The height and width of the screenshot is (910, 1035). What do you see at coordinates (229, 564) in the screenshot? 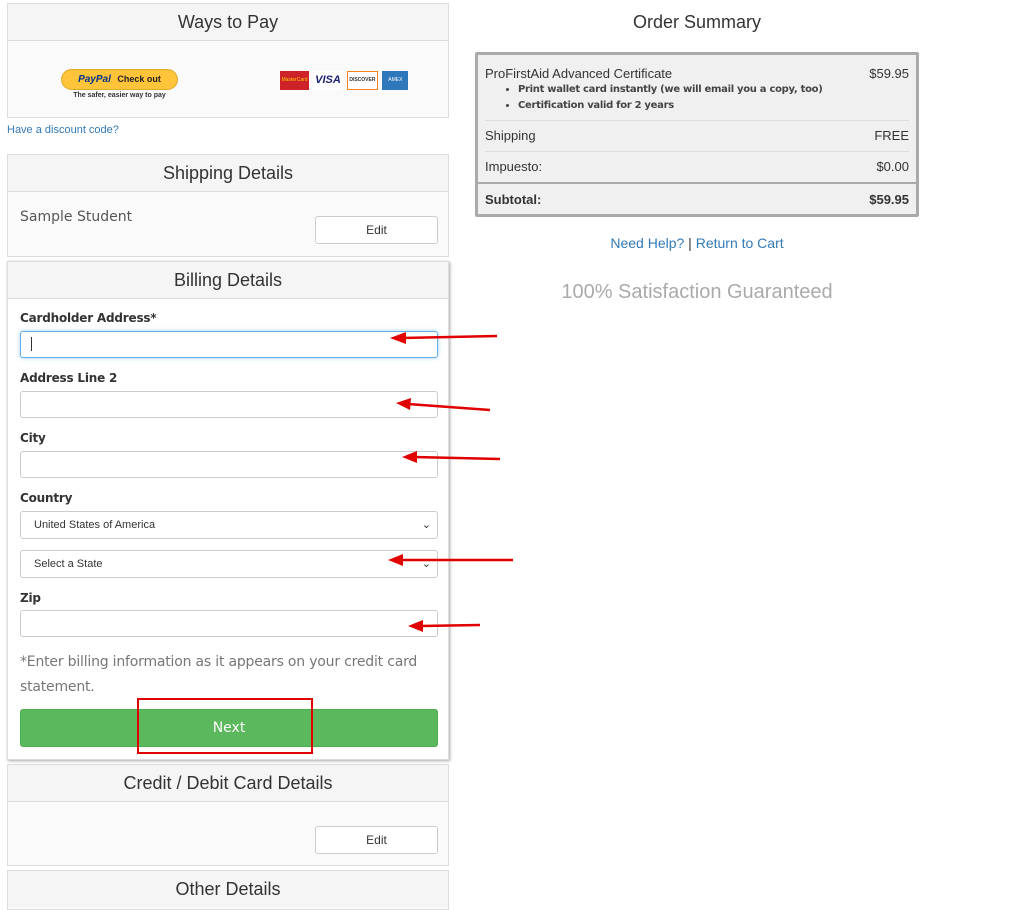
I see `state-select: Select a State ⌄` at bounding box center [229, 564].